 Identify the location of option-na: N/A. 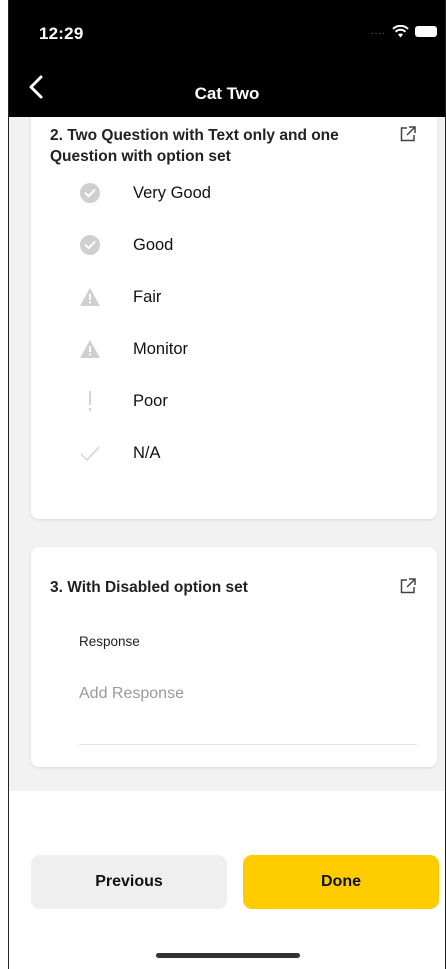
(120, 453).